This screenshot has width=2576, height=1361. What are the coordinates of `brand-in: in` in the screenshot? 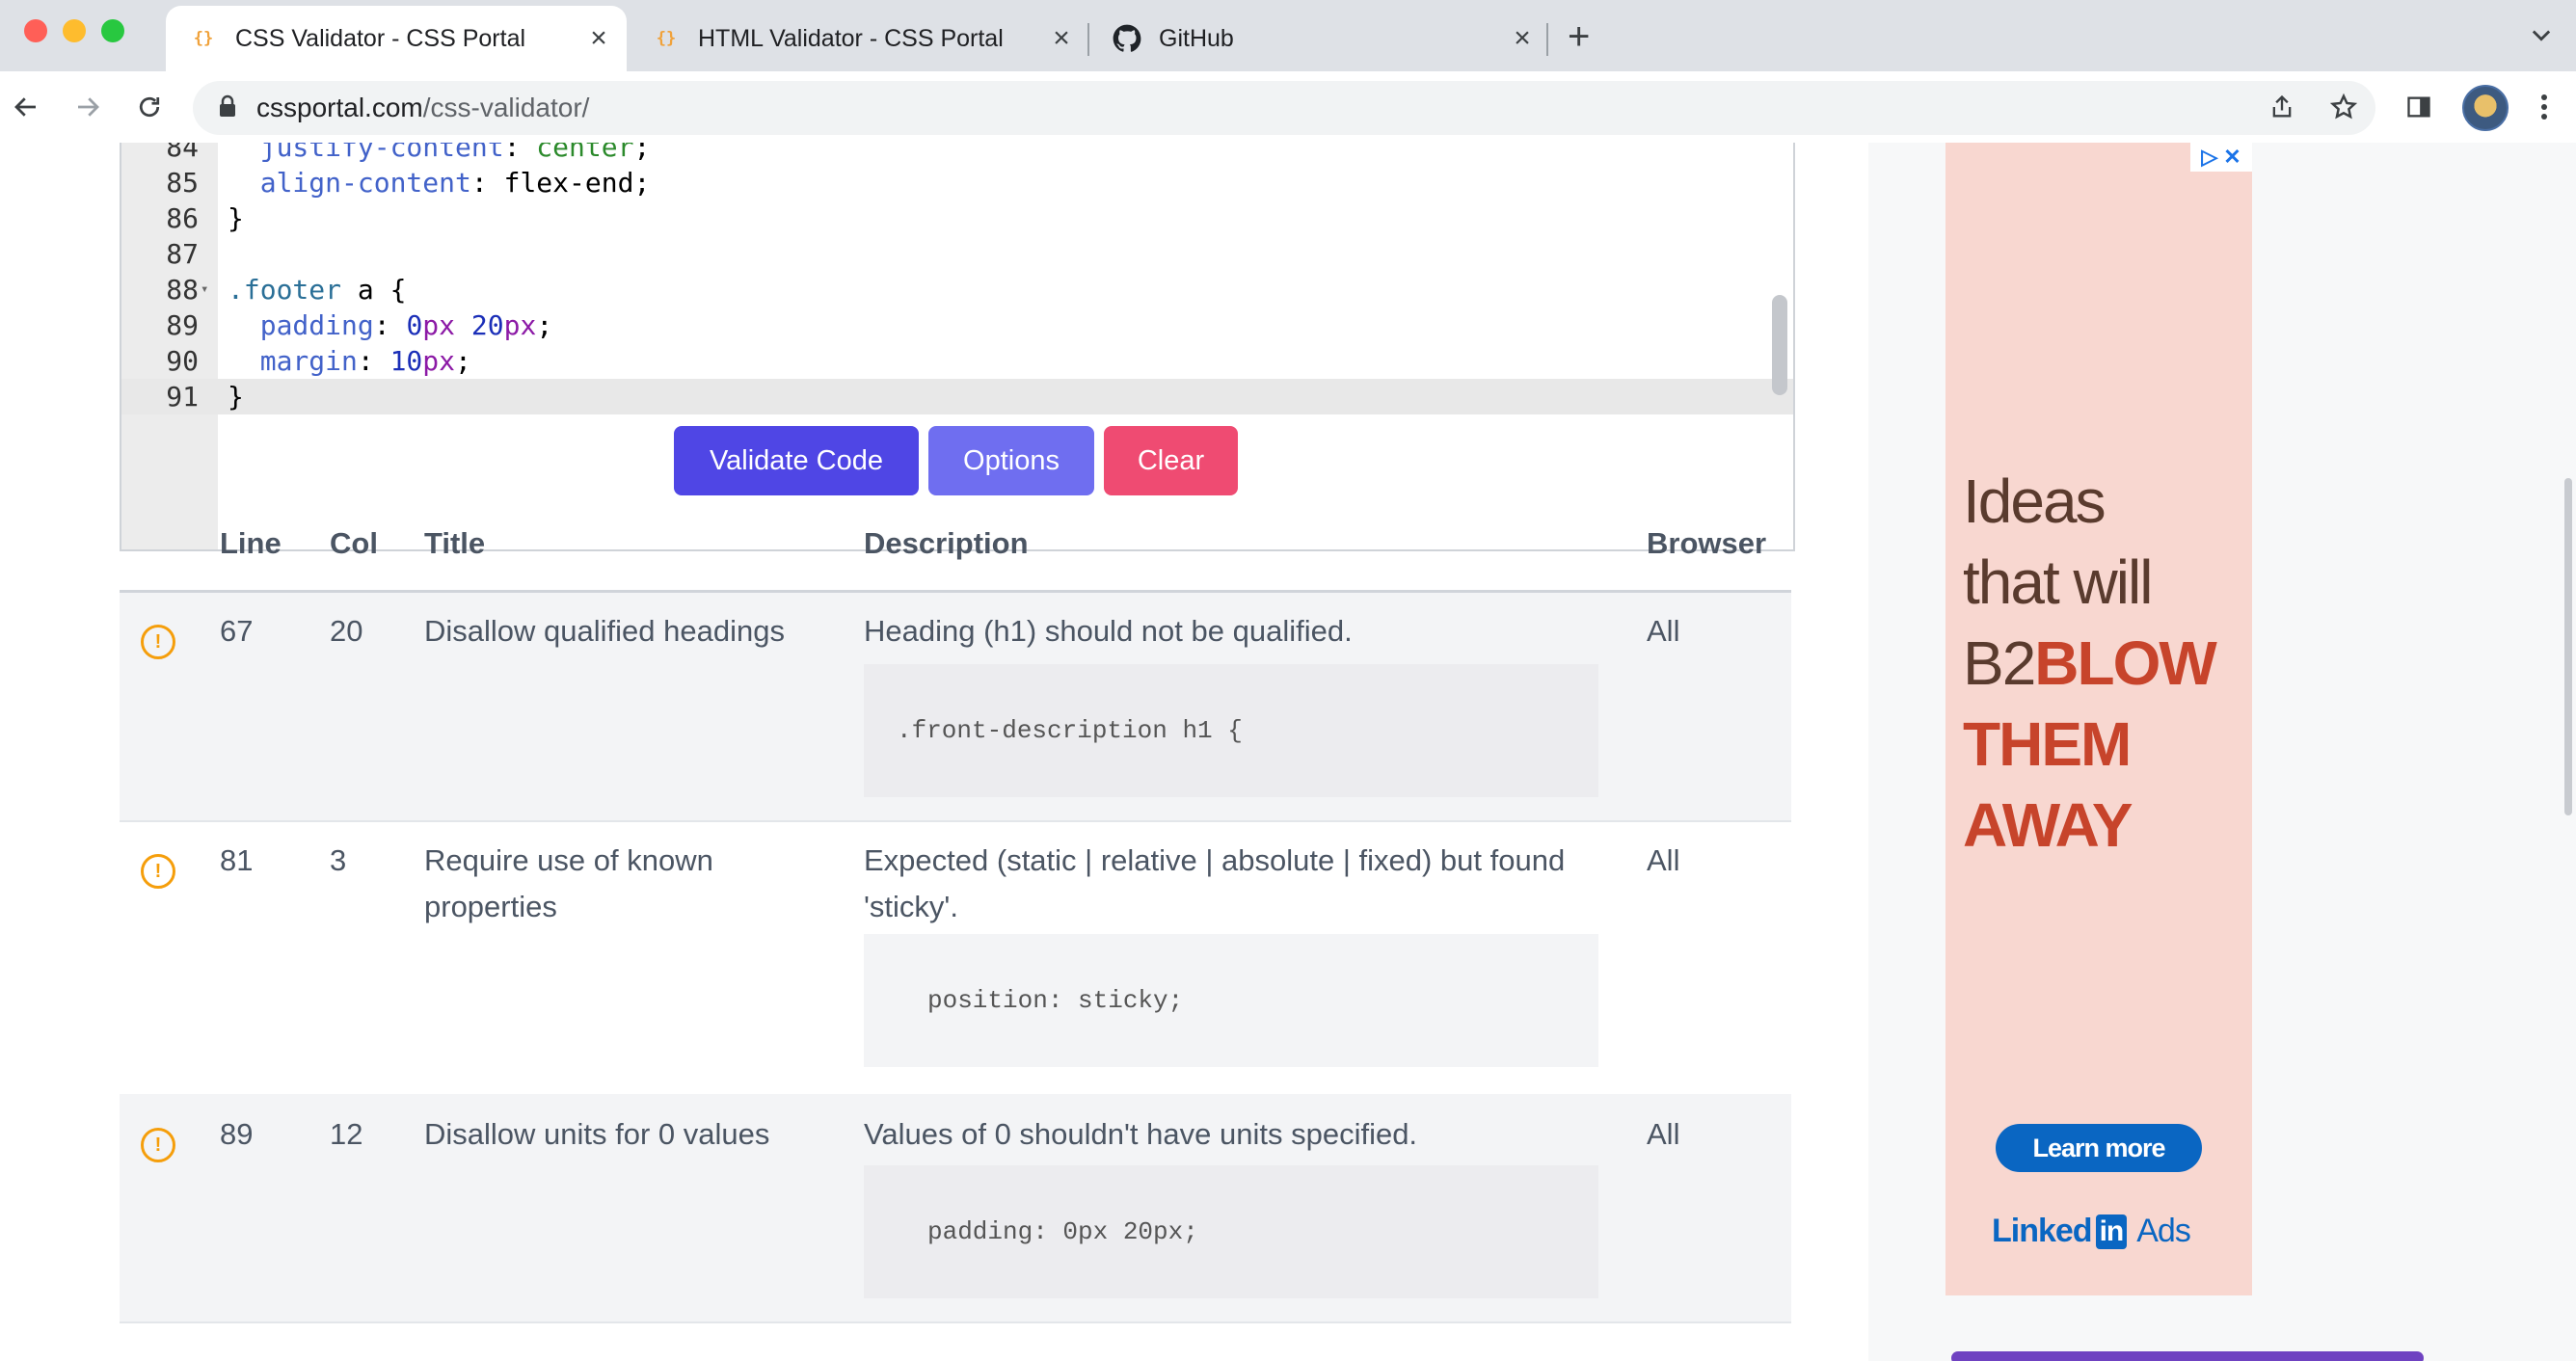 It's located at (2112, 1231).